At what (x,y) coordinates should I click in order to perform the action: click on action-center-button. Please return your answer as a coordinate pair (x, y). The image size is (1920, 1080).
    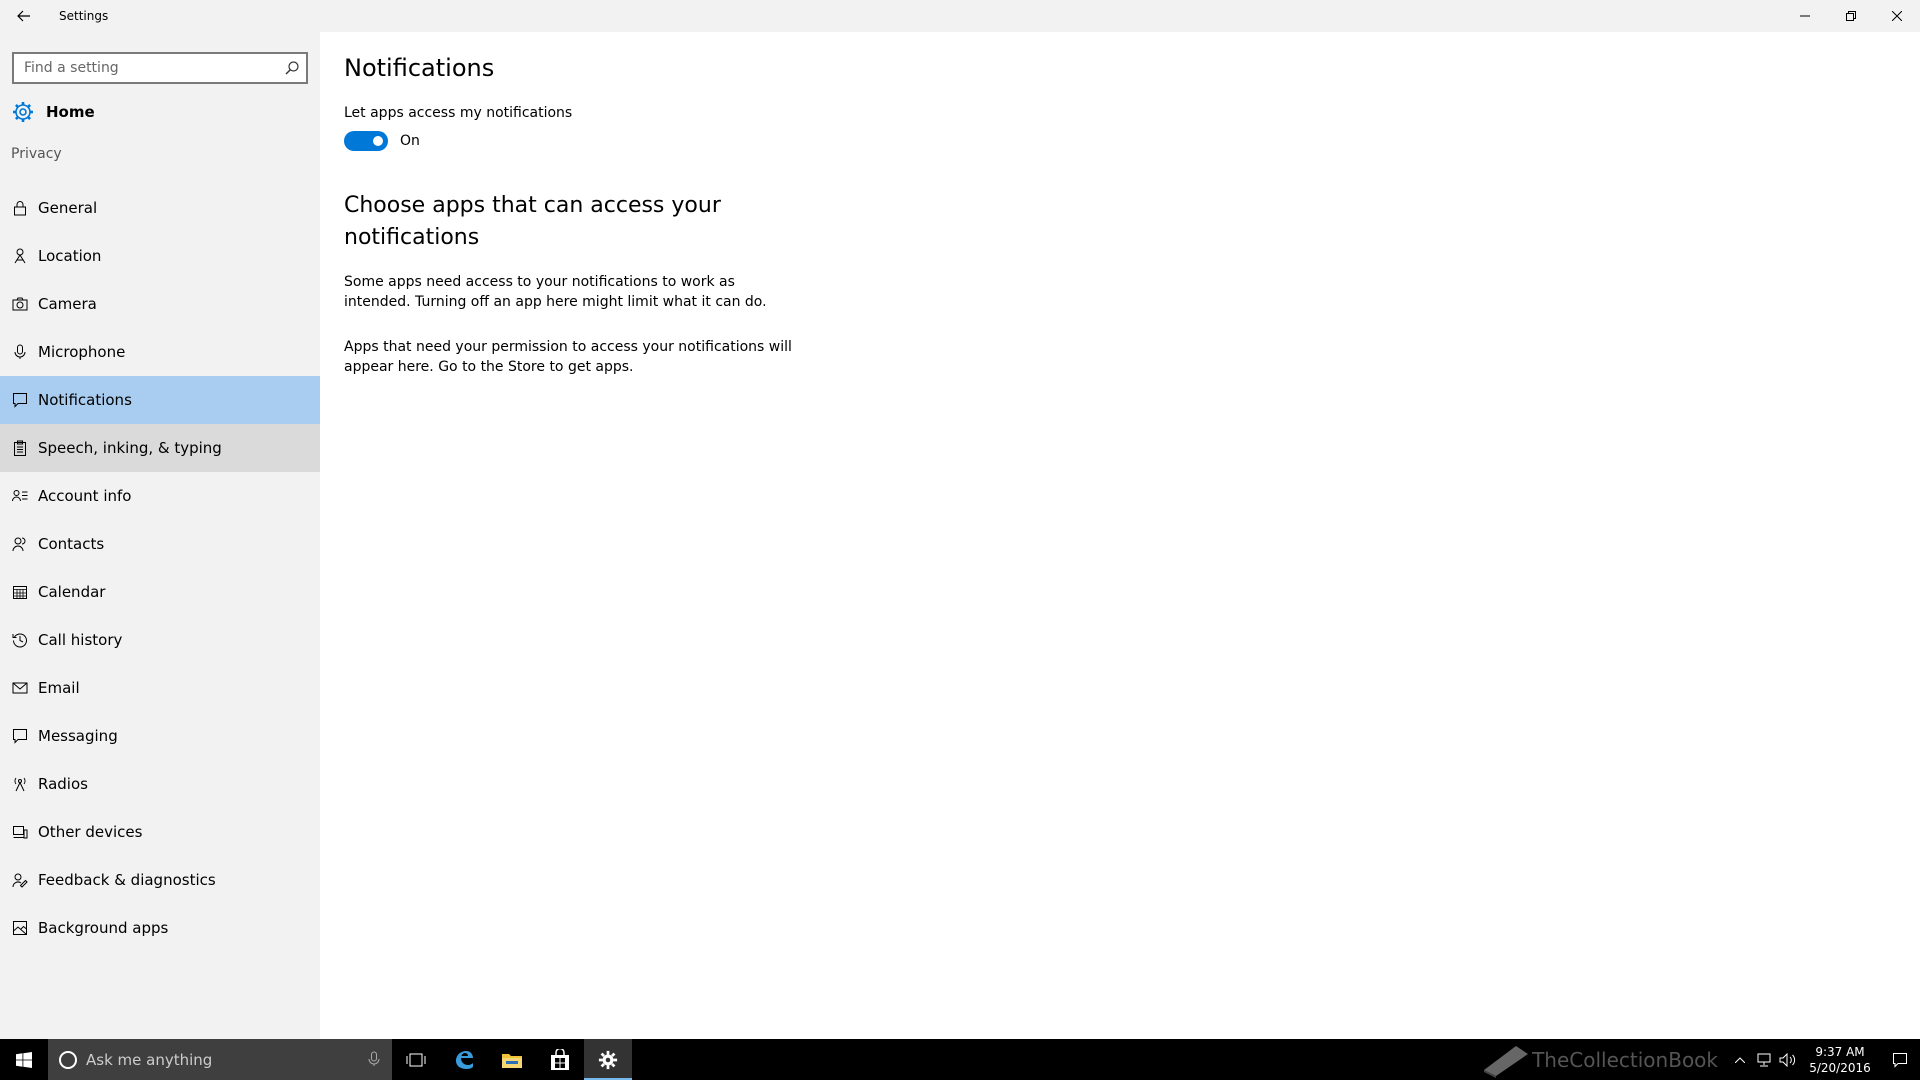
    Looking at the image, I should click on (1900, 1060).